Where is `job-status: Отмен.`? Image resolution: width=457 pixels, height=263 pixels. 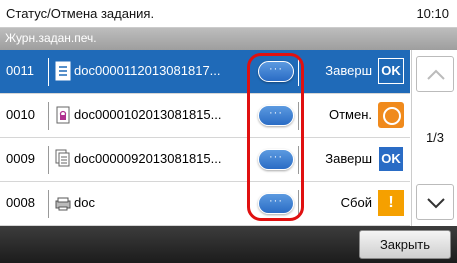 job-status: Отмен. is located at coordinates (350, 114).